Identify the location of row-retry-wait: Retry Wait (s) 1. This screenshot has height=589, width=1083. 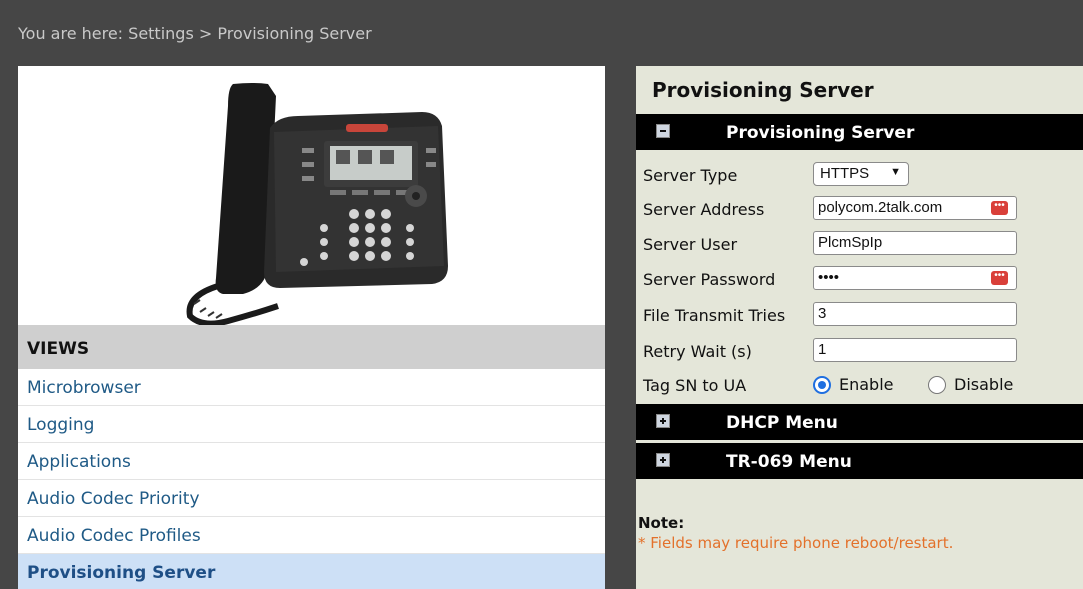
(863, 351).